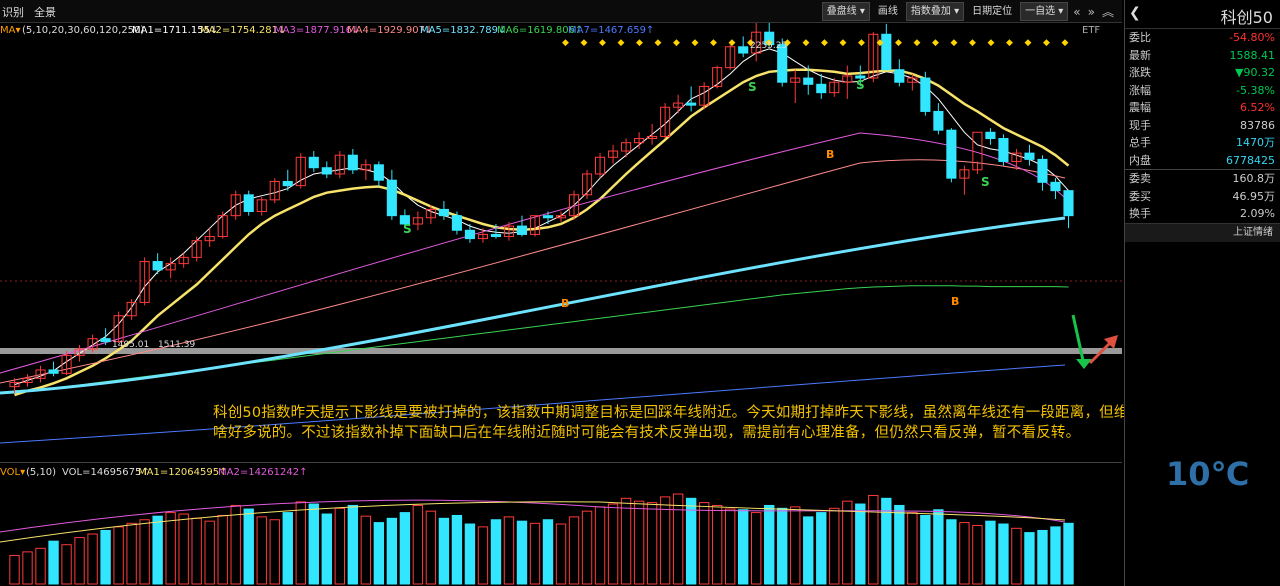 Image resolution: width=1280 pixels, height=586 pixels. Describe the element at coordinates (263, 472) in the screenshot. I see `vol-ma2: MA2=14261242↑` at that location.